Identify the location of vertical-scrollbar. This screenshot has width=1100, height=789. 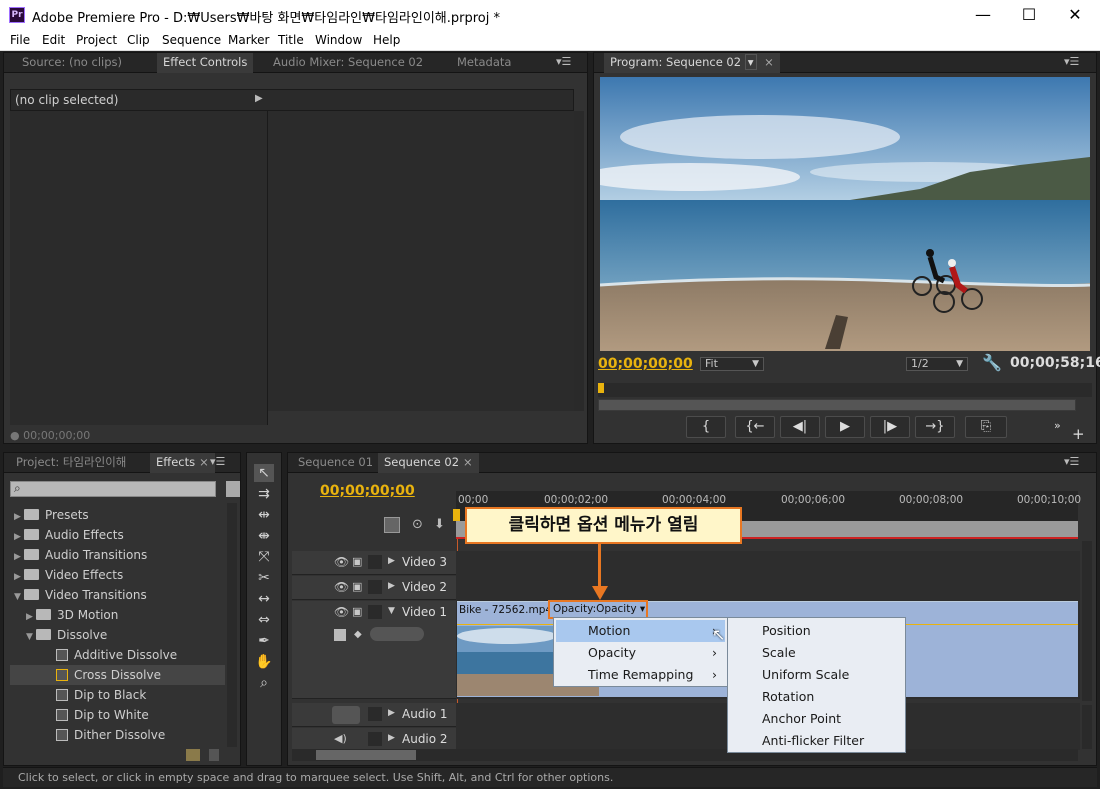
(579, 261).